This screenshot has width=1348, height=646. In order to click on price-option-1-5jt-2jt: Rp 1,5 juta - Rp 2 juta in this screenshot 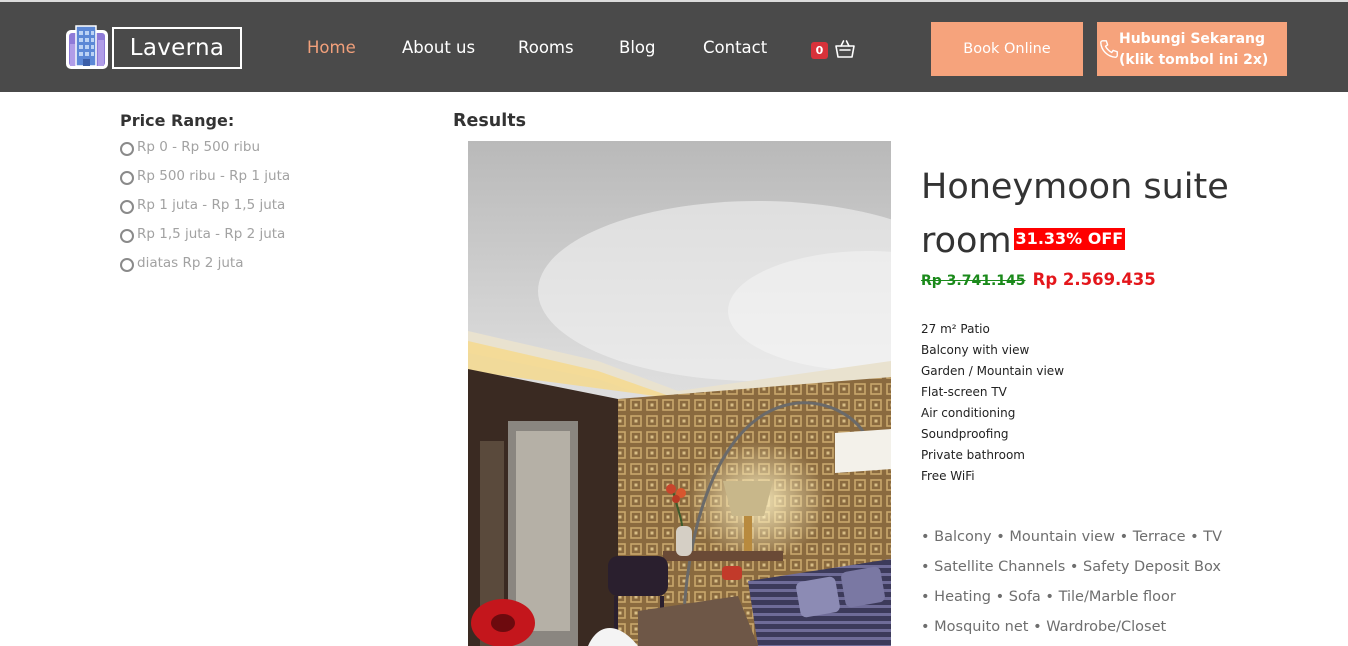, I will do `click(205, 240)`.